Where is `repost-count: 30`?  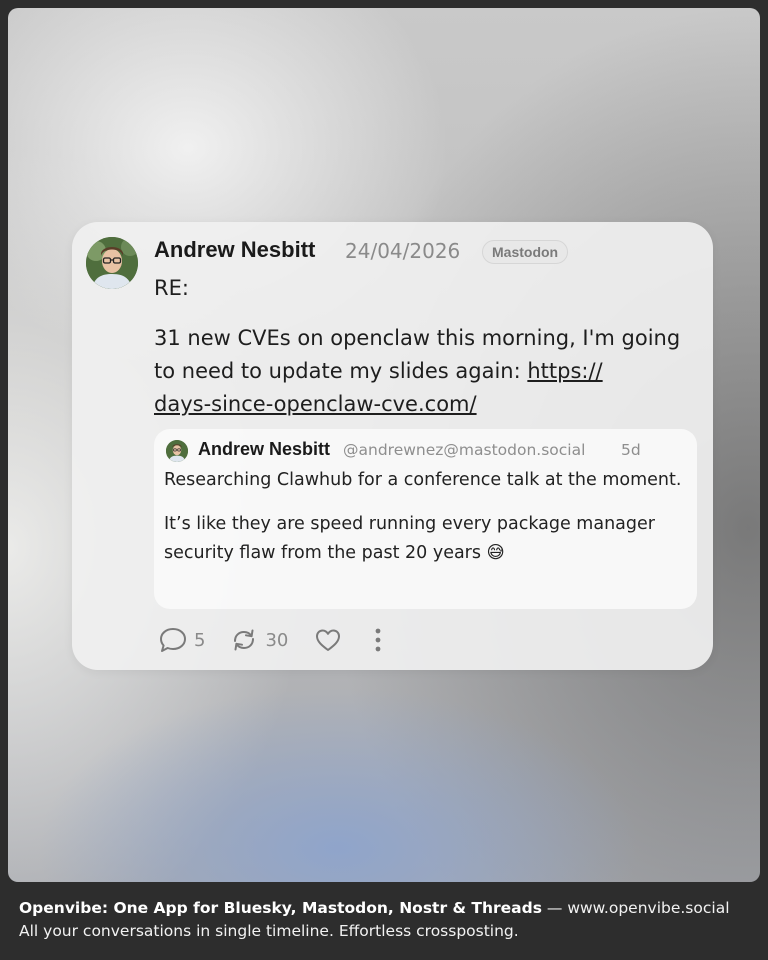 repost-count: 30 is located at coordinates (277, 640).